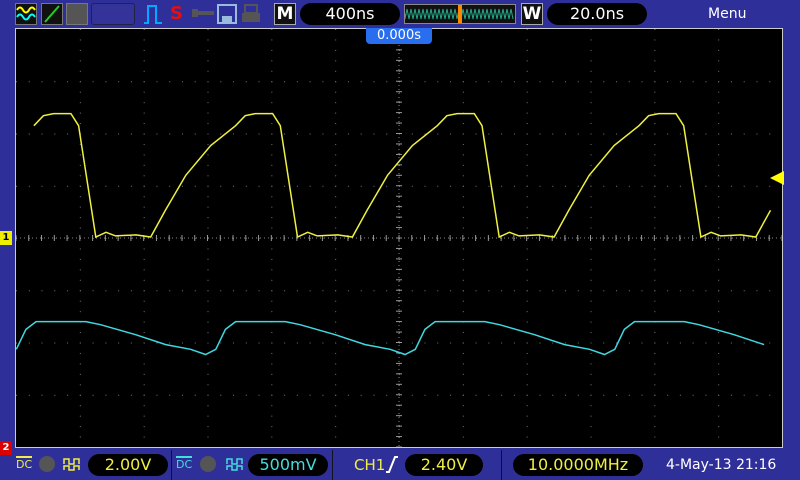 The width and height of the screenshot is (800, 480). I want to click on persistence-icon, so click(77, 14).